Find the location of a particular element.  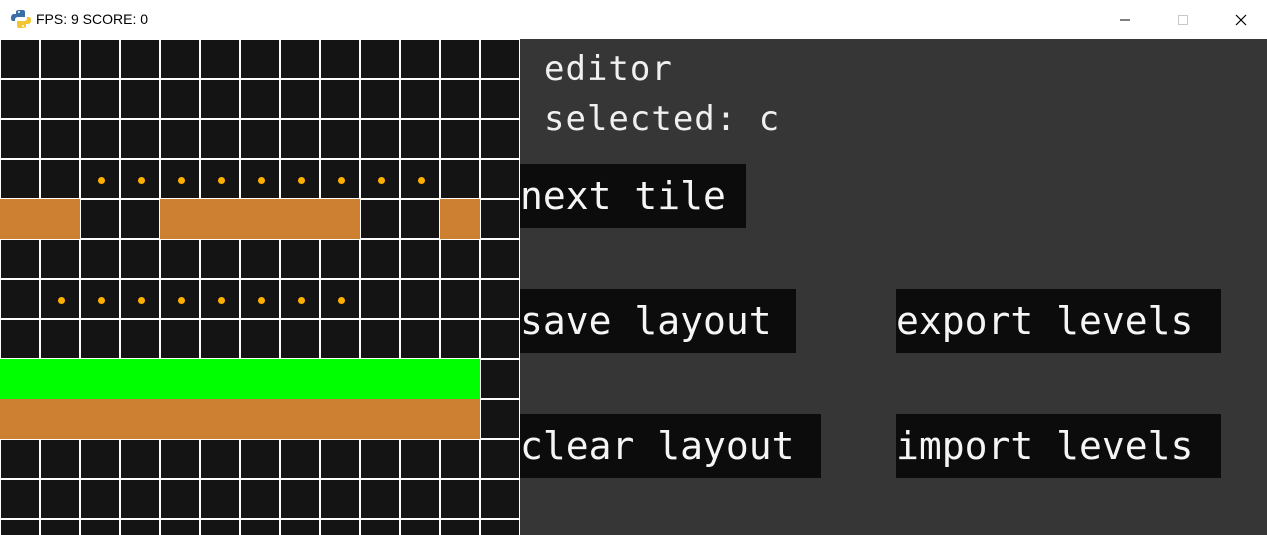

save-layout-button: save layout is located at coordinates (658, 321).